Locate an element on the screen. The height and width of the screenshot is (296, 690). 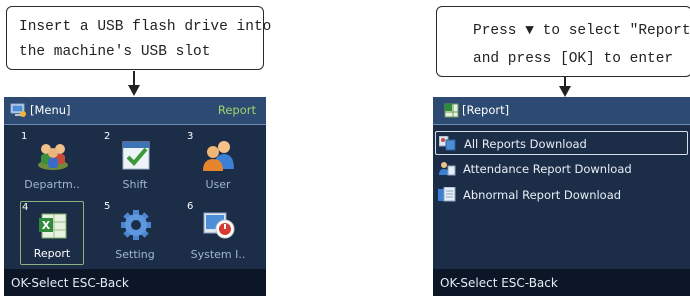
people-group-icon is located at coordinates (53, 157).